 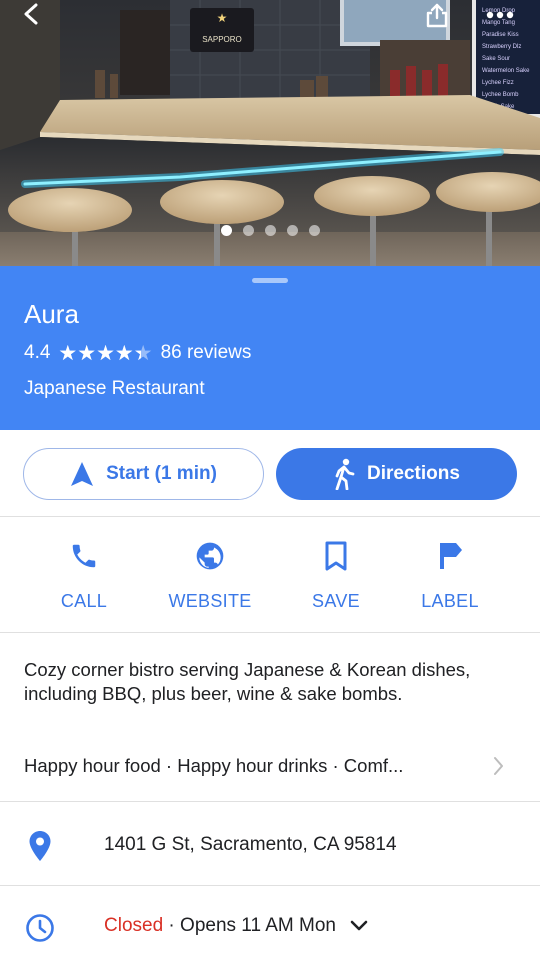 What do you see at coordinates (40, 846) in the screenshot?
I see `location-pin-icon` at bounding box center [40, 846].